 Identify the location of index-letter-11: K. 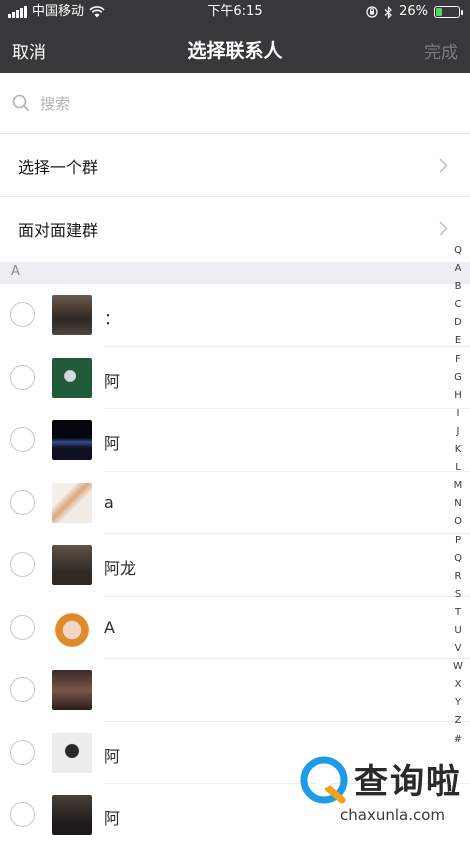
(458, 450).